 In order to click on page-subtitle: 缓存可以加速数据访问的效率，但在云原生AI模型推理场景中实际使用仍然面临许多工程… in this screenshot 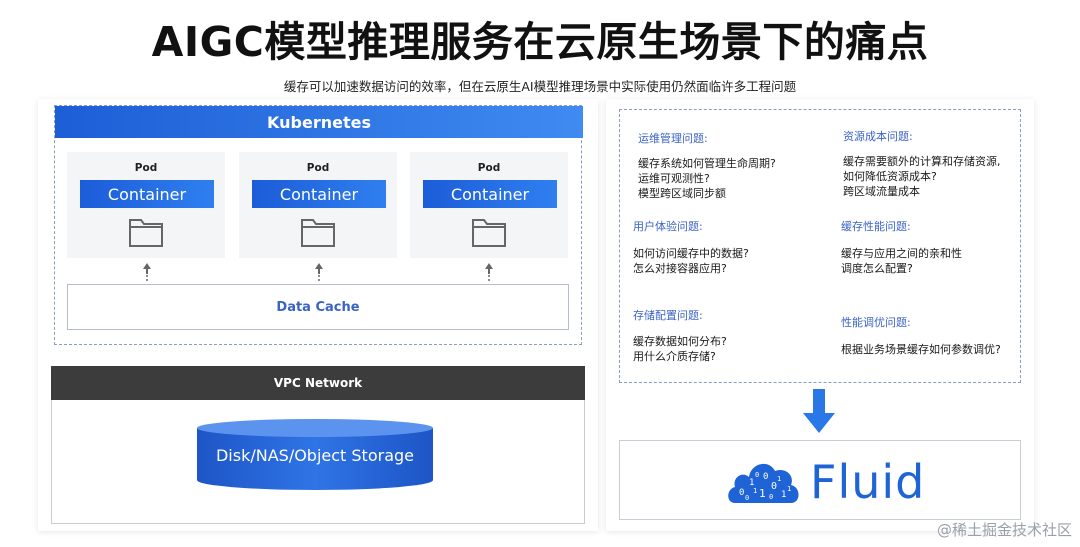, I will do `click(540, 86)`.